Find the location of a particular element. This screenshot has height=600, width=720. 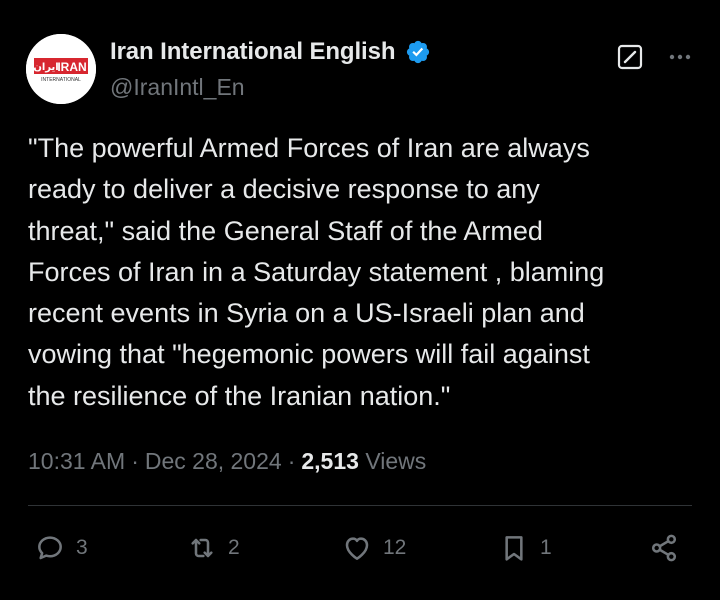

tweet-meta: 10:31 AM · Dec 28, 2024 · 2,513 Views is located at coordinates (227, 461).